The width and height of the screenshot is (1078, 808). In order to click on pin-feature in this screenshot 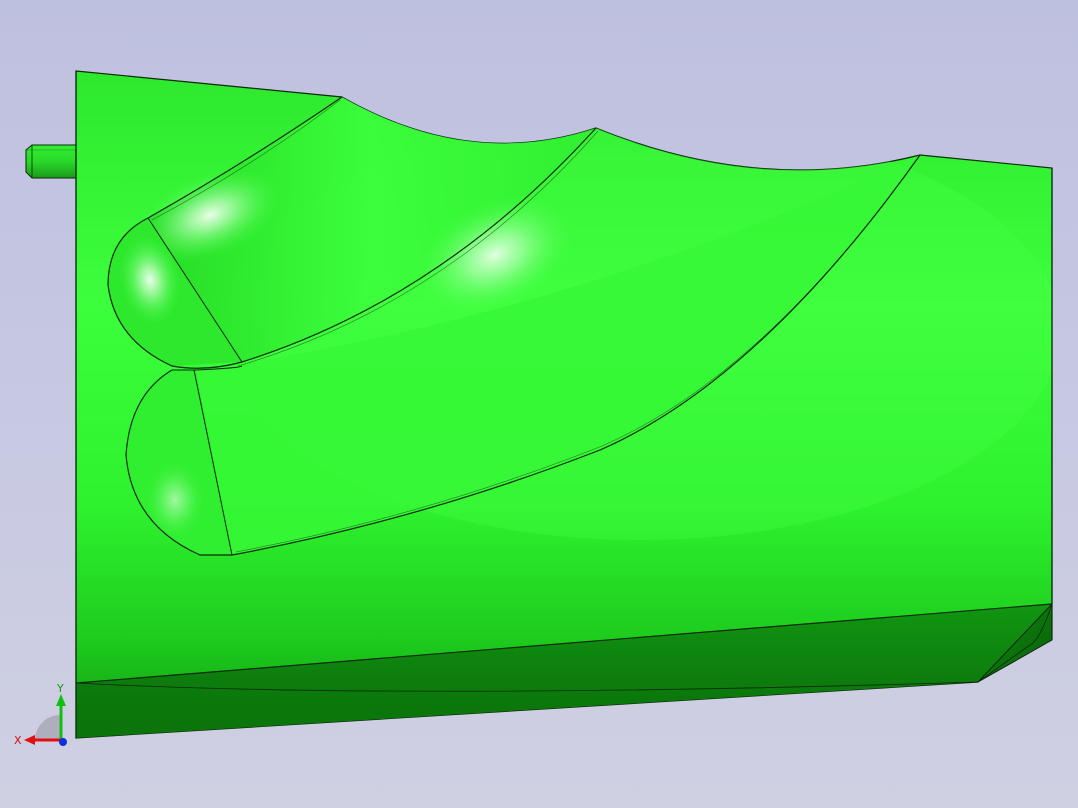, I will do `click(51, 161)`.